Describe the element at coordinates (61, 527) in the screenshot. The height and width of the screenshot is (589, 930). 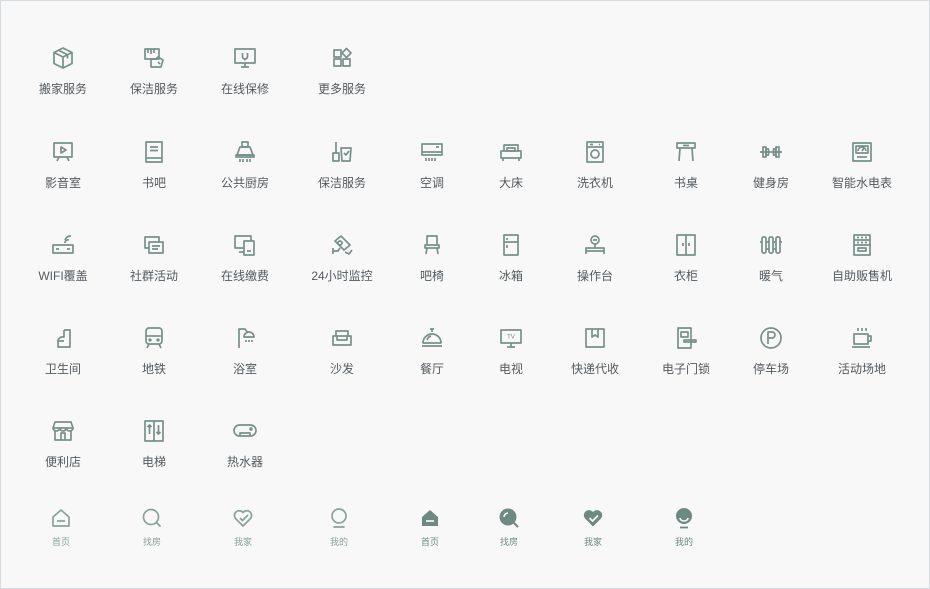
I see `tab-home: 首页` at that location.